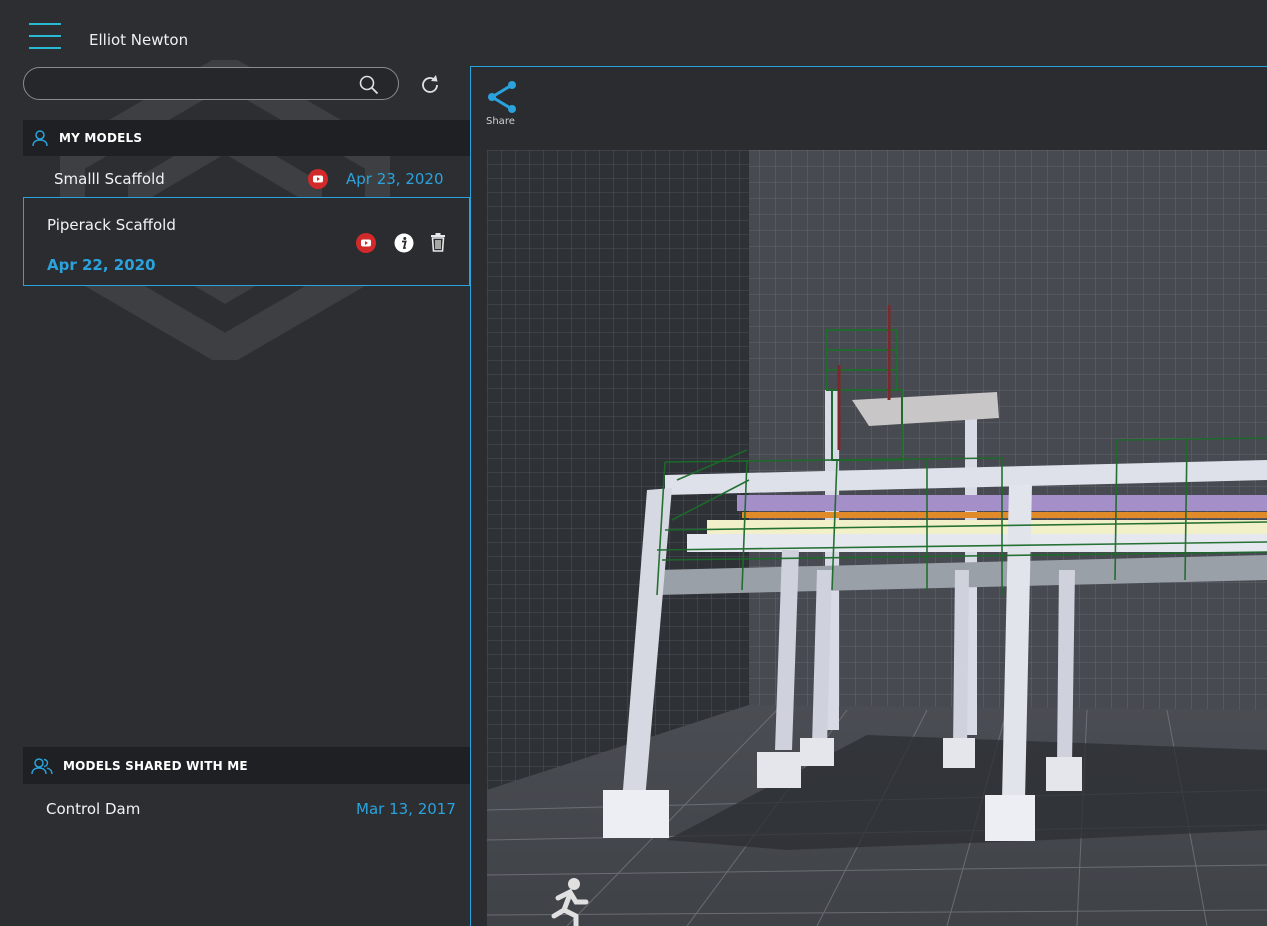 This screenshot has width=1267, height=926. Describe the element at coordinates (500, 121) in the screenshot. I see `share-label: Share` at that location.